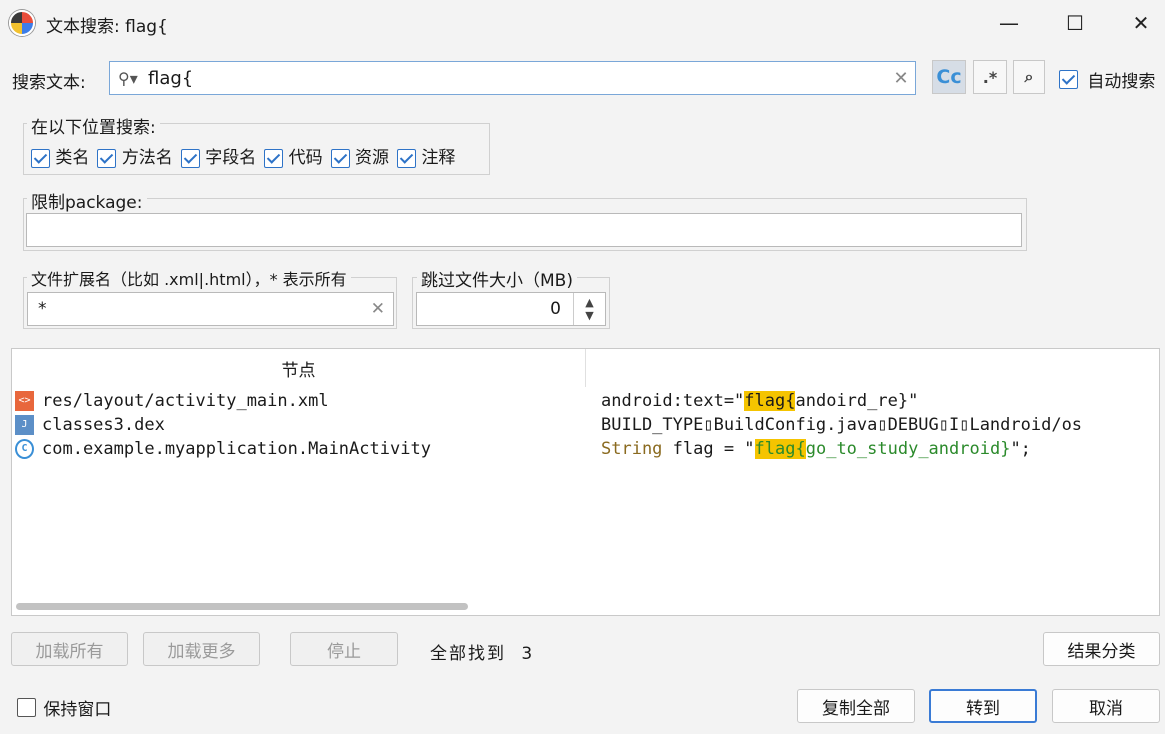 This screenshot has width=1165, height=734. What do you see at coordinates (1121, 82) in the screenshot?
I see `auto-search-label: 自动搜索` at bounding box center [1121, 82].